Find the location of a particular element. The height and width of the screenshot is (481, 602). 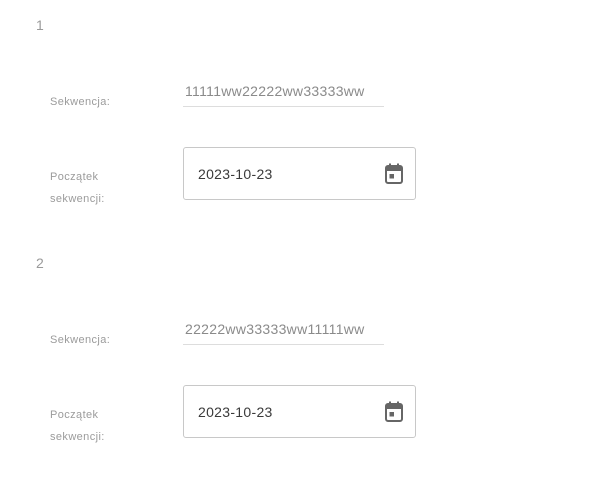

entry-number: 2 is located at coordinates (40, 263).